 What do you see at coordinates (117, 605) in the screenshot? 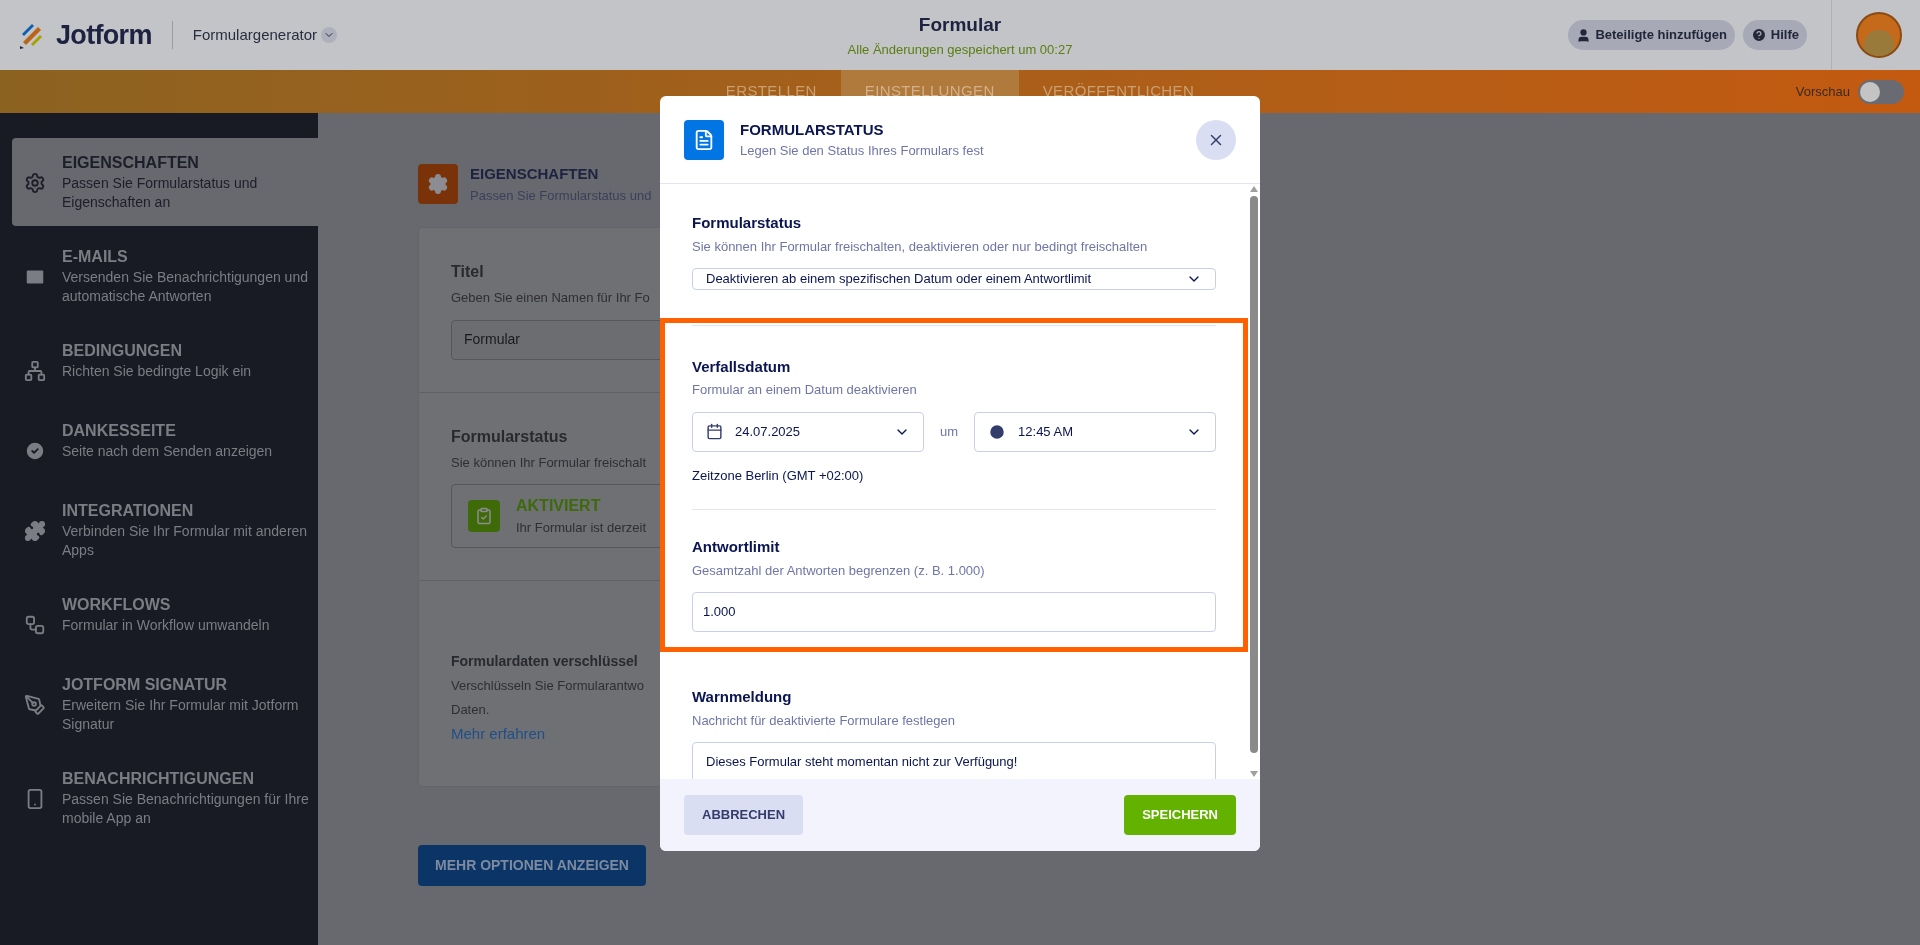
I see `sidebar-item-title: WORKFLOWS` at bounding box center [117, 605].